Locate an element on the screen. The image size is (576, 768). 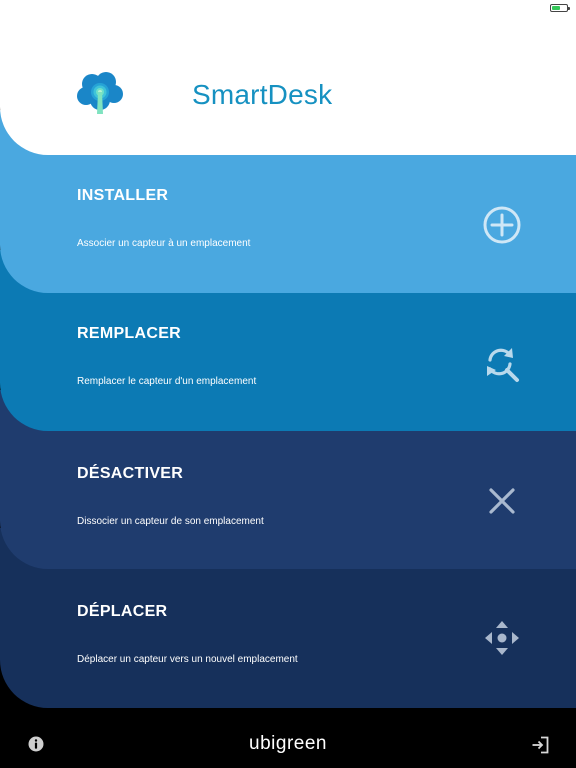
close-icon is located at coordinates (502, 501).